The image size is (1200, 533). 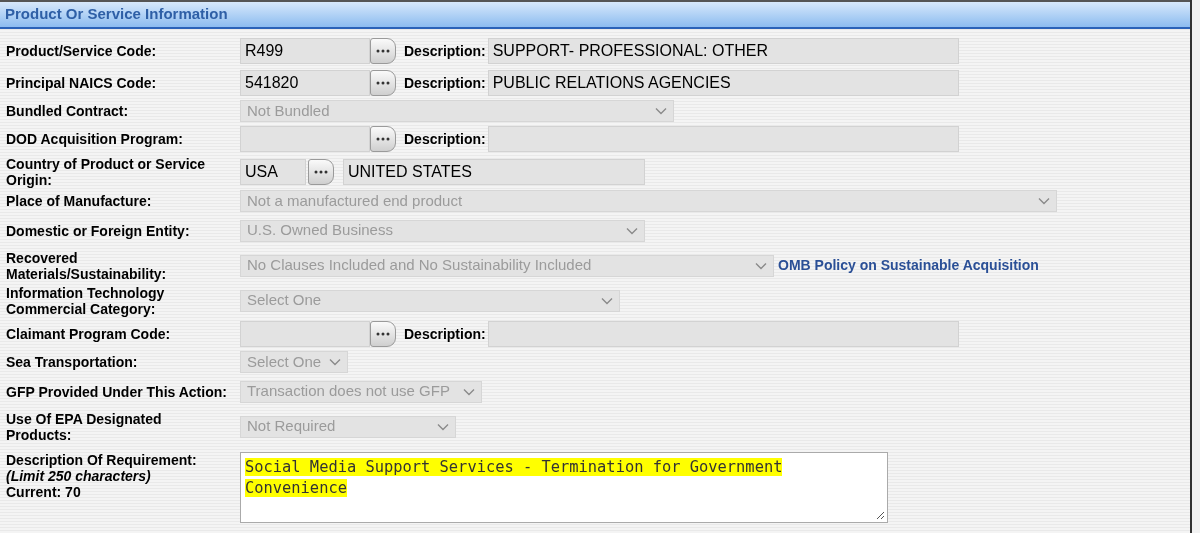 I want to click on limit-note: (Limit 250 characters), so click(x=79, y=476).